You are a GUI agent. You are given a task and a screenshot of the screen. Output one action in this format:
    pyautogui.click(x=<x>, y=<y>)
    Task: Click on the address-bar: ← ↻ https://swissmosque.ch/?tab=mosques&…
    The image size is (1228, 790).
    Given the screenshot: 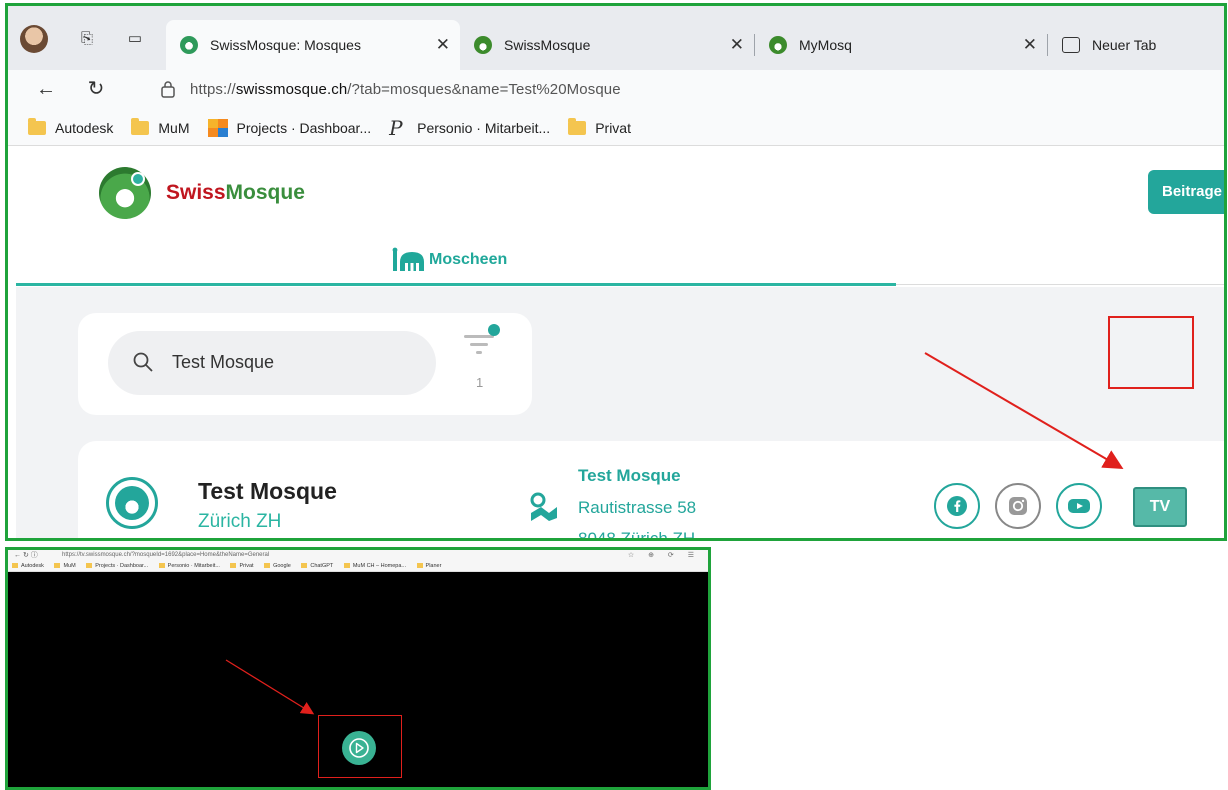 What is the action you would take?
    pyautogui.click(x=616, y=90)
    